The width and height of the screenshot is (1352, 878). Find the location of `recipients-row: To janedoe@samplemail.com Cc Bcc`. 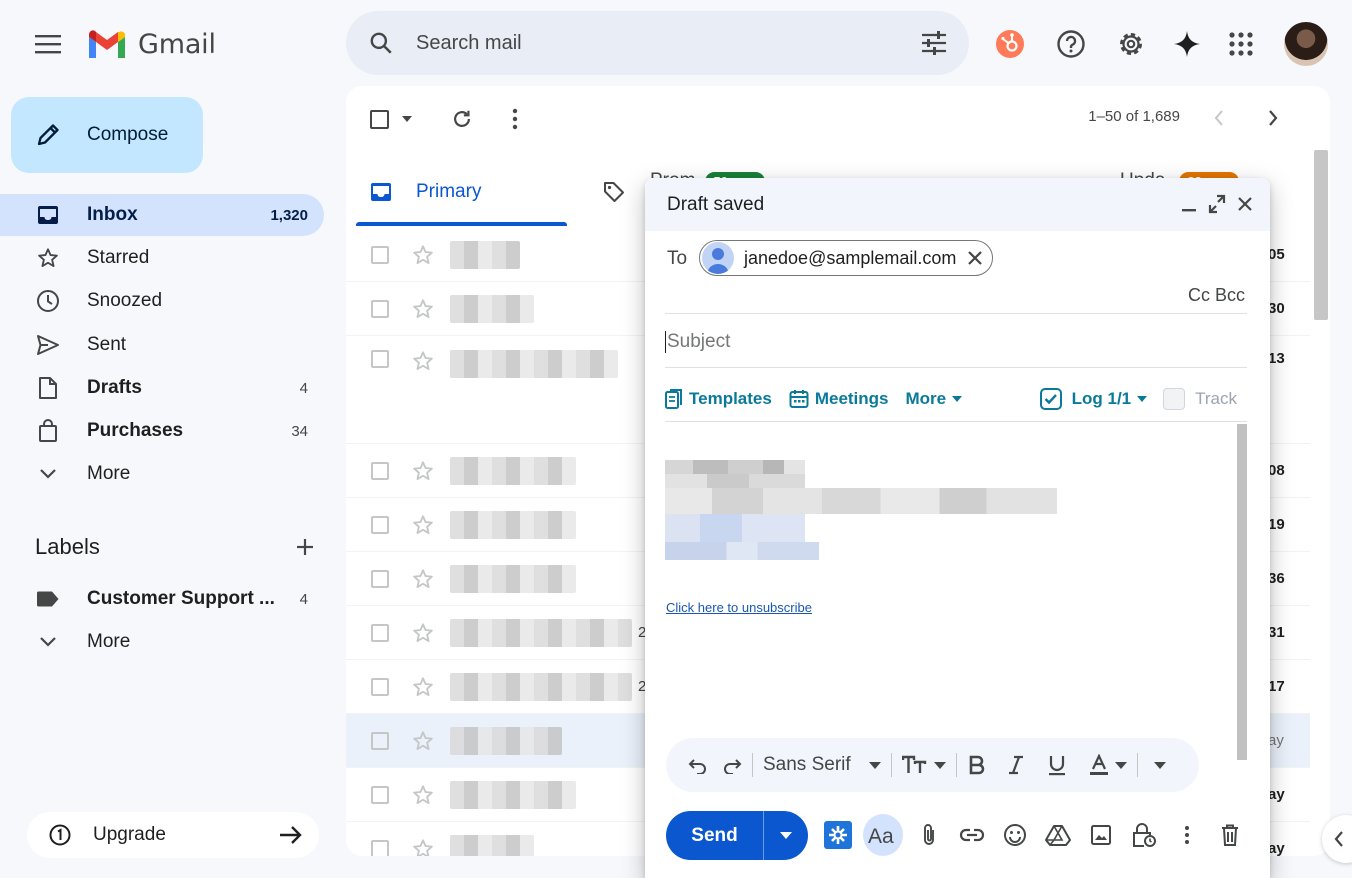

recipients-row: To janedoe@samplemail.com Cc Bcc is located at coordinates (956, 276).